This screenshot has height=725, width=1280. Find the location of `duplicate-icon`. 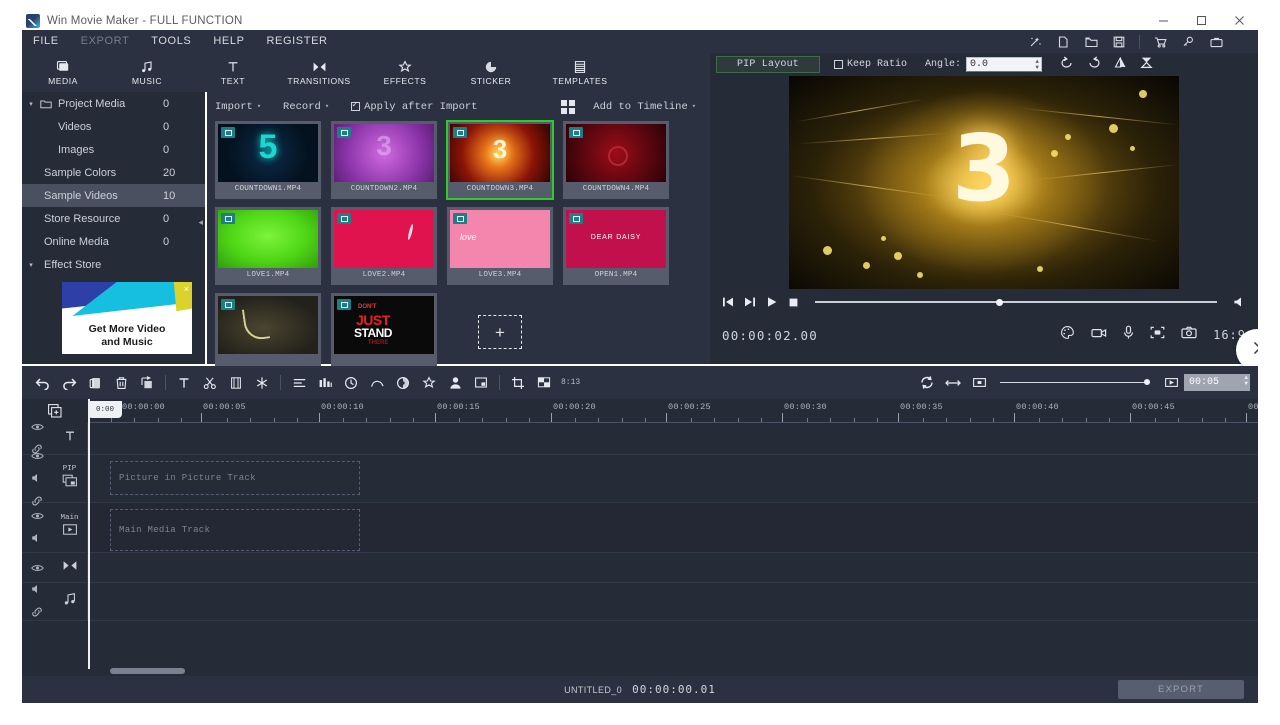

duplicate-icon is located at coordinates (147, 382).